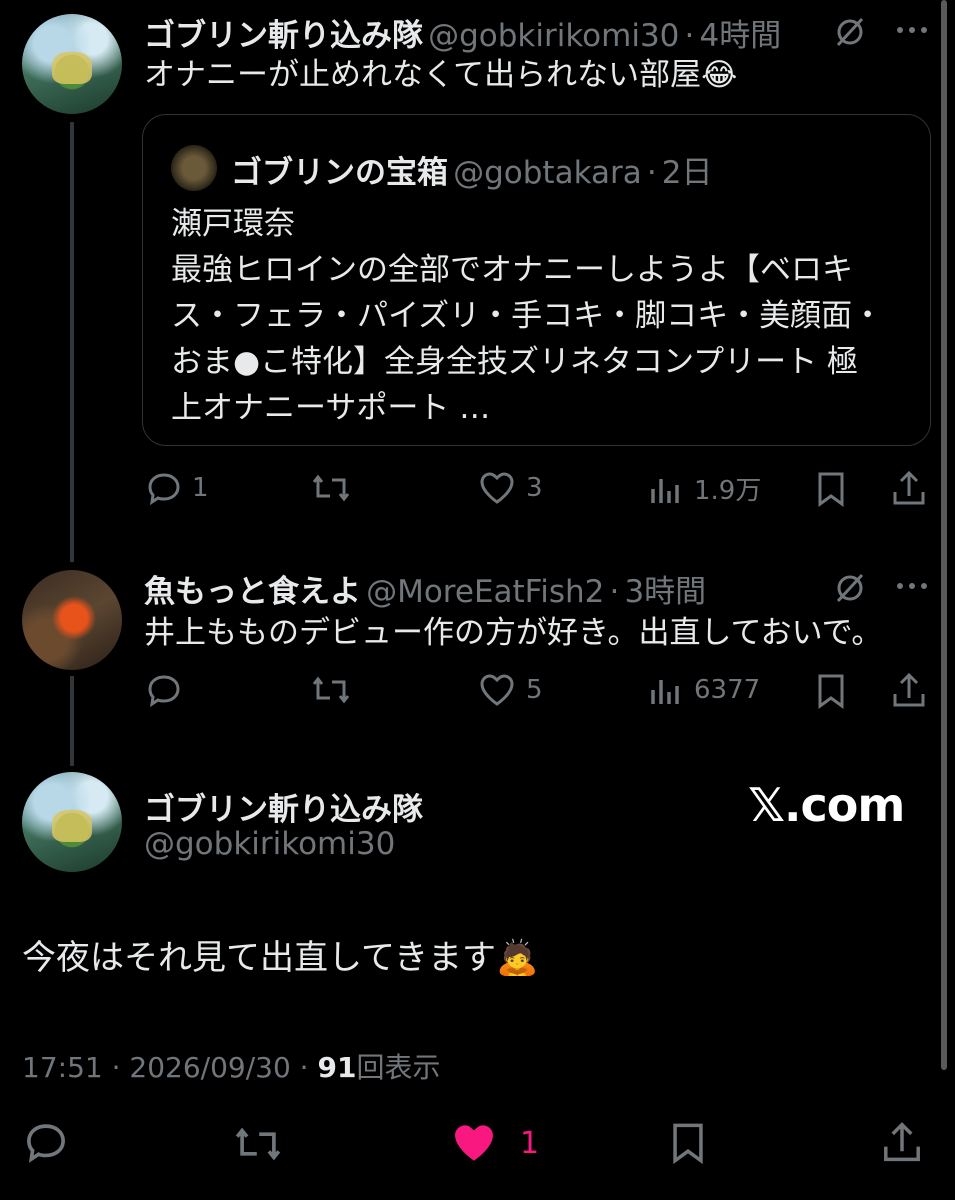 The image size is (955, 1200). Describe the element at coordinates (233, 224) in the screenshot. I see `quote-line: 瀬戸環奈` at that location.